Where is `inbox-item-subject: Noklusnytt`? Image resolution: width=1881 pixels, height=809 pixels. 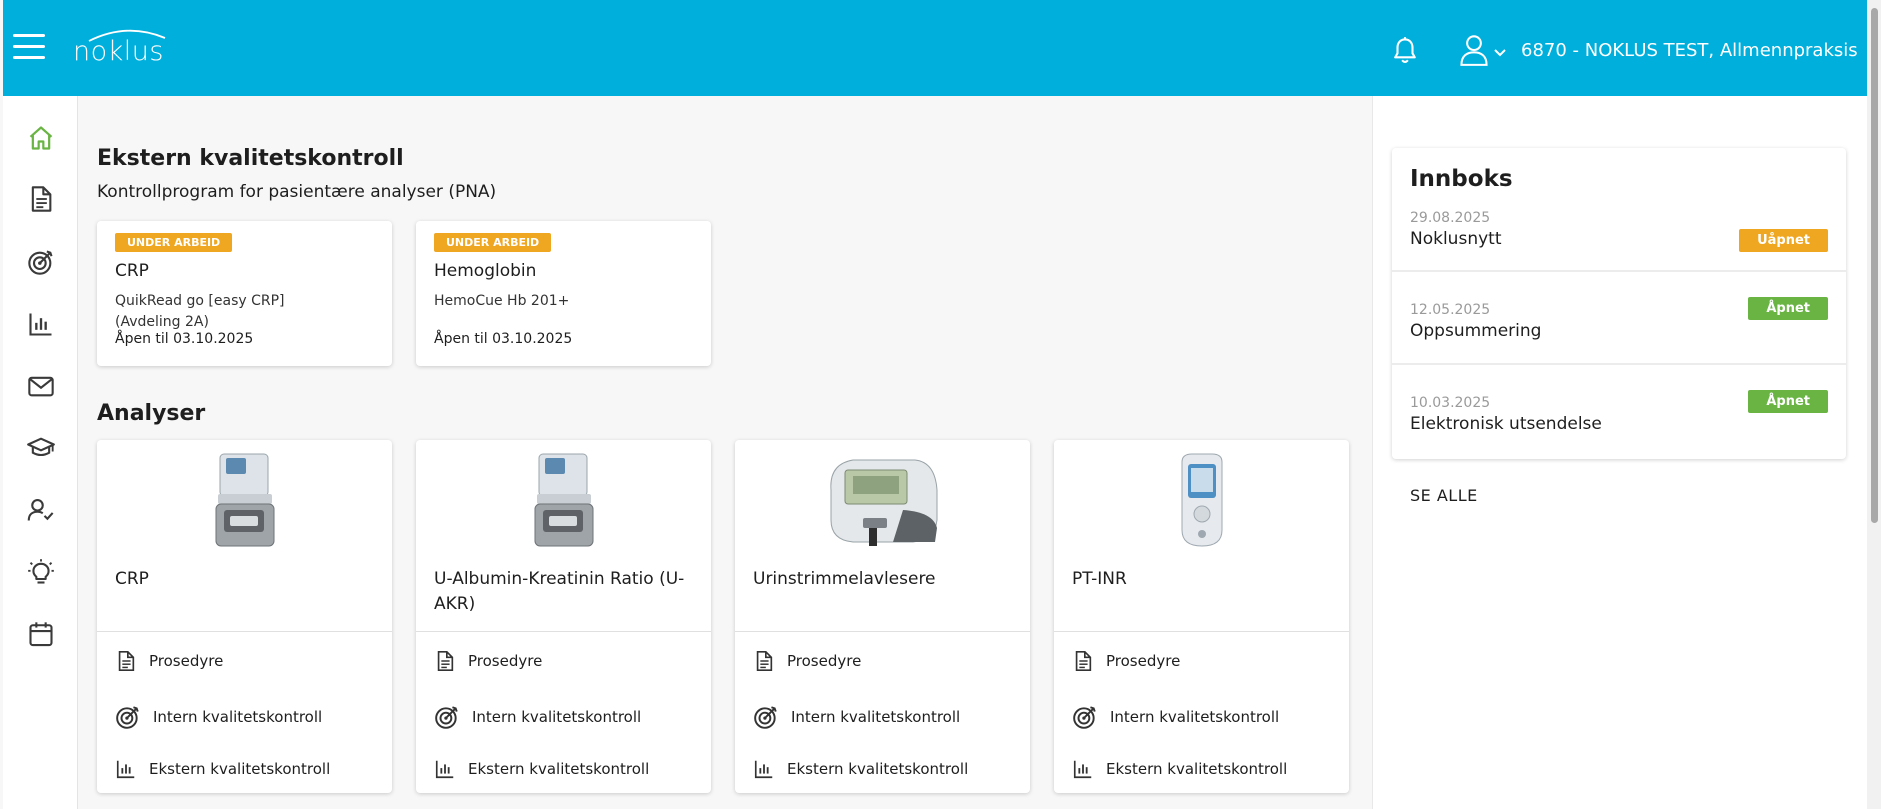 inbox-item-subject: Noklusnytt is located at coordinates (1456, 239).